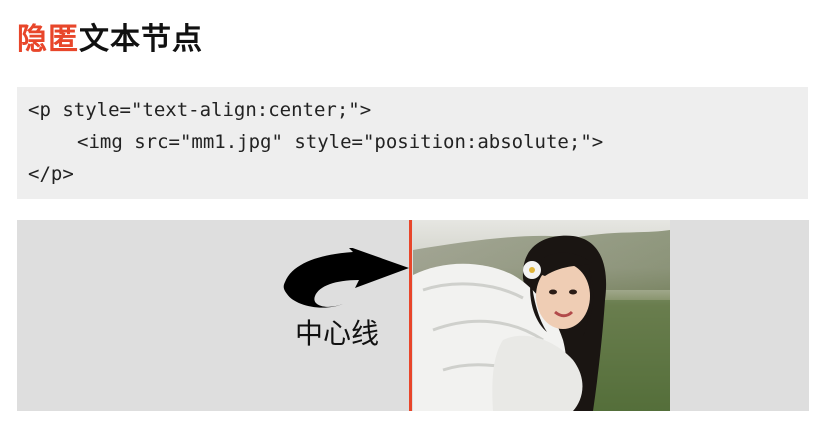 The width and height of the screenshot is (829, 437). I want to click on girl-in-white-jacket-photo, so click(541, 315).